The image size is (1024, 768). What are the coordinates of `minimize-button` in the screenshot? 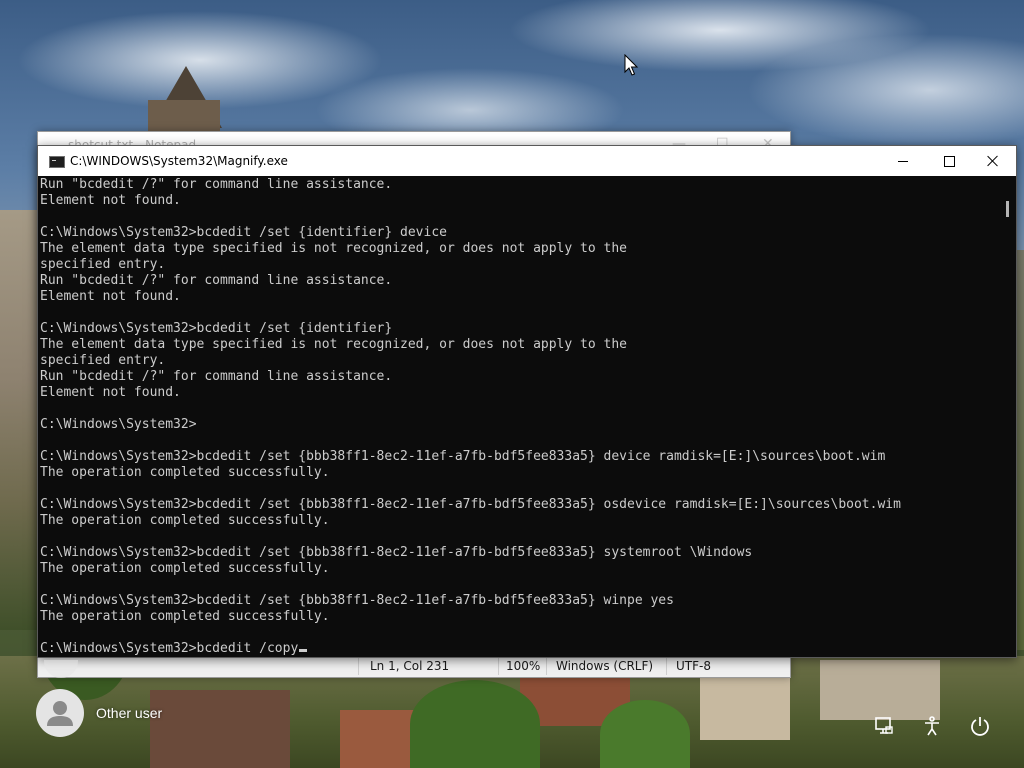 It's located at (903, 161).